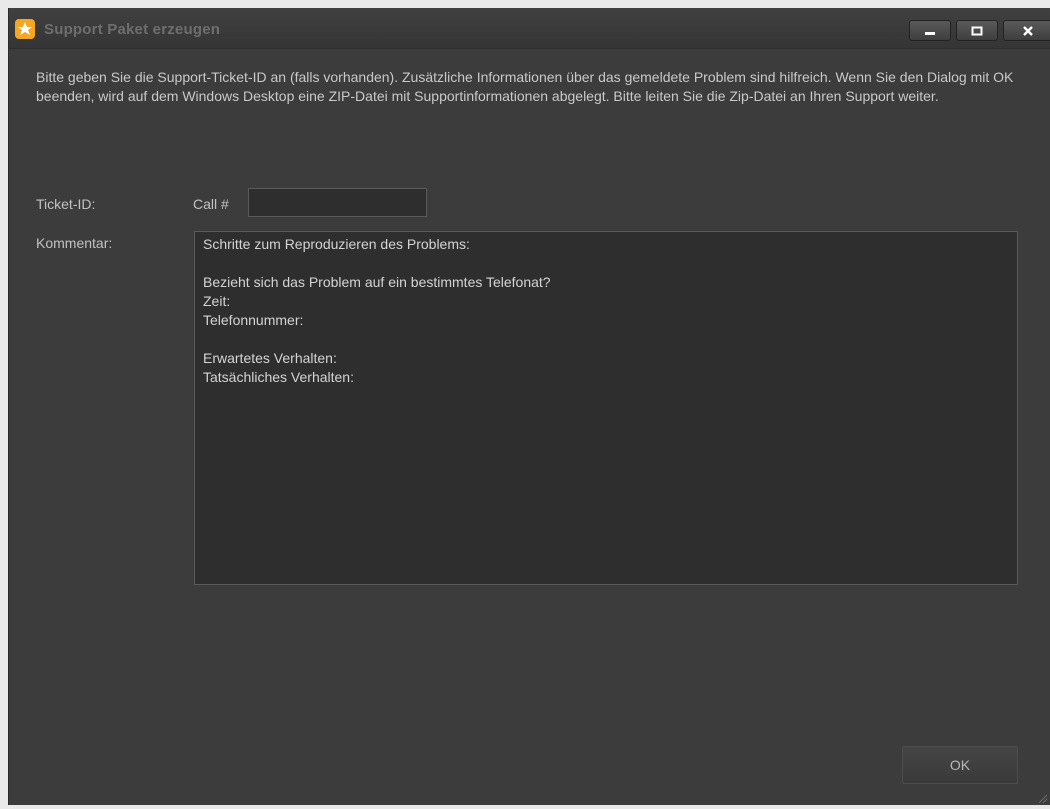  What do you see at coordinates (211, 204) in the screenshot?
I see `call-number-prefix: Call #` at bounding box center [211, 204].